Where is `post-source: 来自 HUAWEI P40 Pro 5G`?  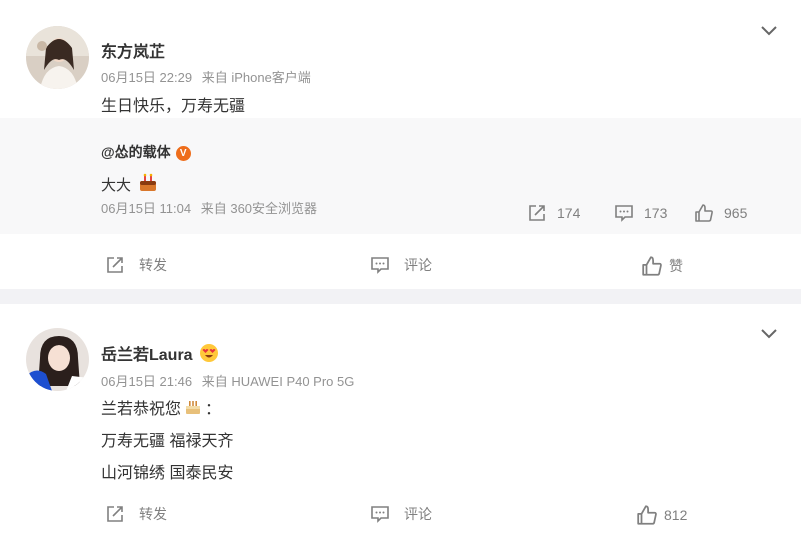
post-source: 来自 HUAWEI P40 Pro 5G is located at coordinates (278, 381).